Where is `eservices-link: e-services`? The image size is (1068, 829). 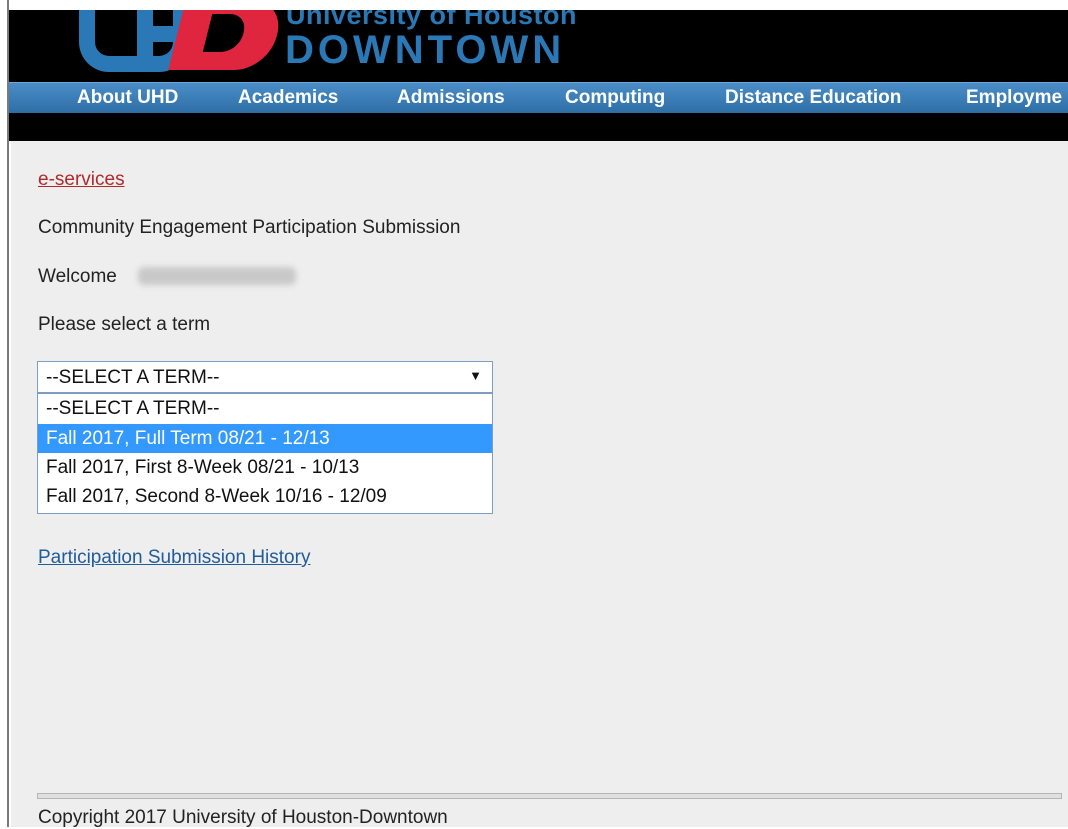
eservices-link: e-services is located at coordinates (81, 180).